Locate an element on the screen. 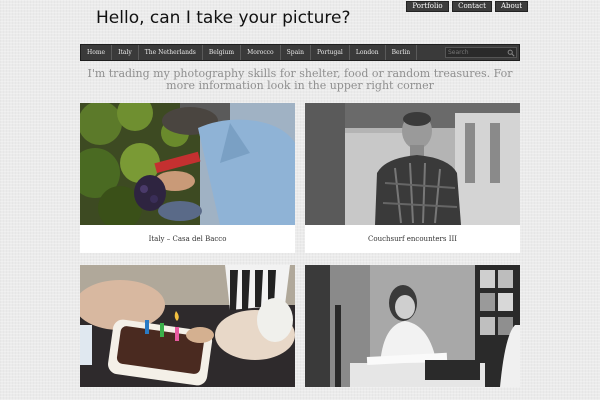 Image resolution: width=600 pixels, height=400 pixels. post-card: Couchsurf encounters III is located at coordinates (412, 178).